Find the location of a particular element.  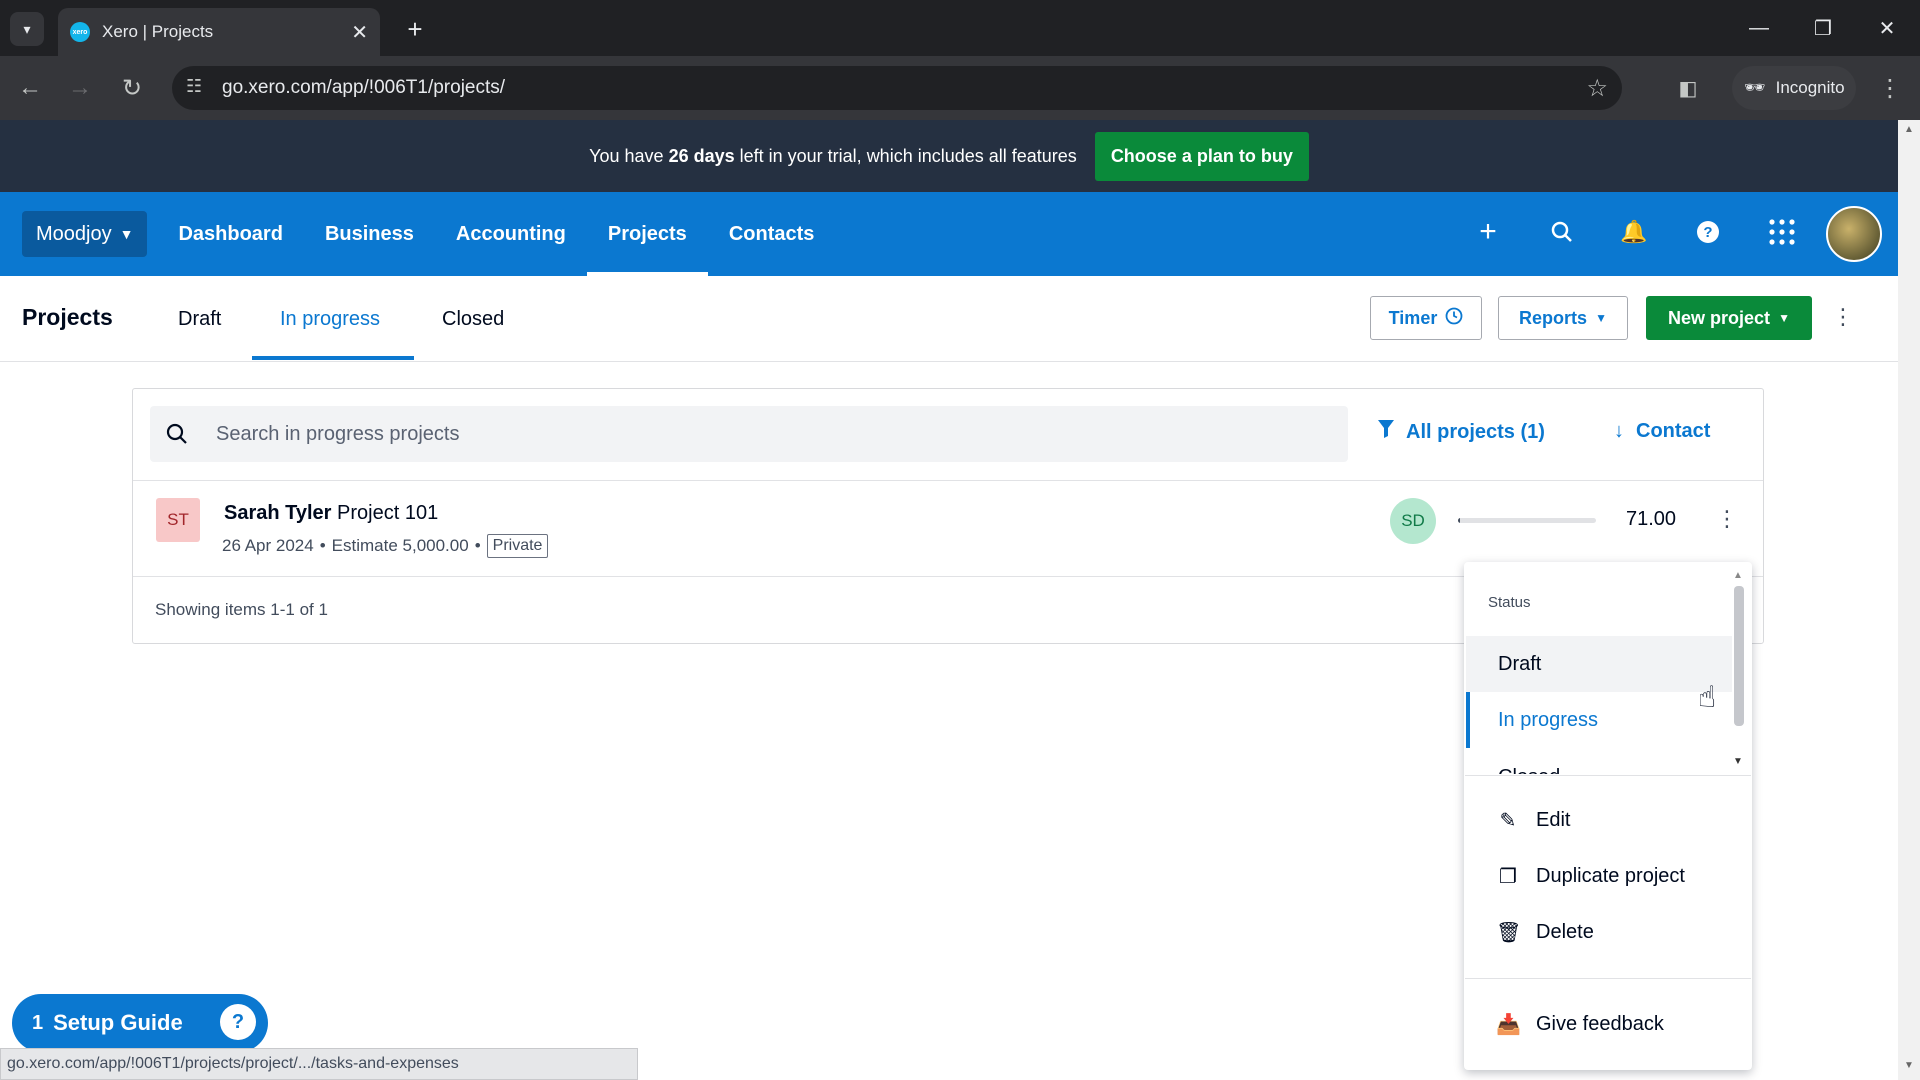

clock-icon is located at coordinates (1454, 318).